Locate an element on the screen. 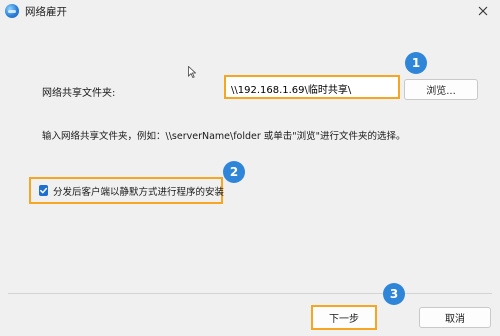 The width and height of the screenshot is (500, 336). share-path-input: \\192.168.1.69\临时共享\ is located at coordinates (312, 87).